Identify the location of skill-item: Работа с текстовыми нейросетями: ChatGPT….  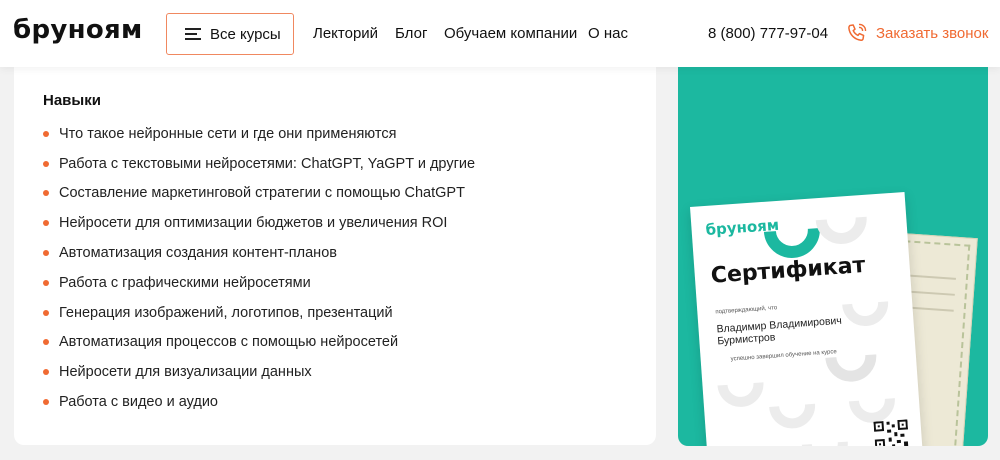
(259, 164).